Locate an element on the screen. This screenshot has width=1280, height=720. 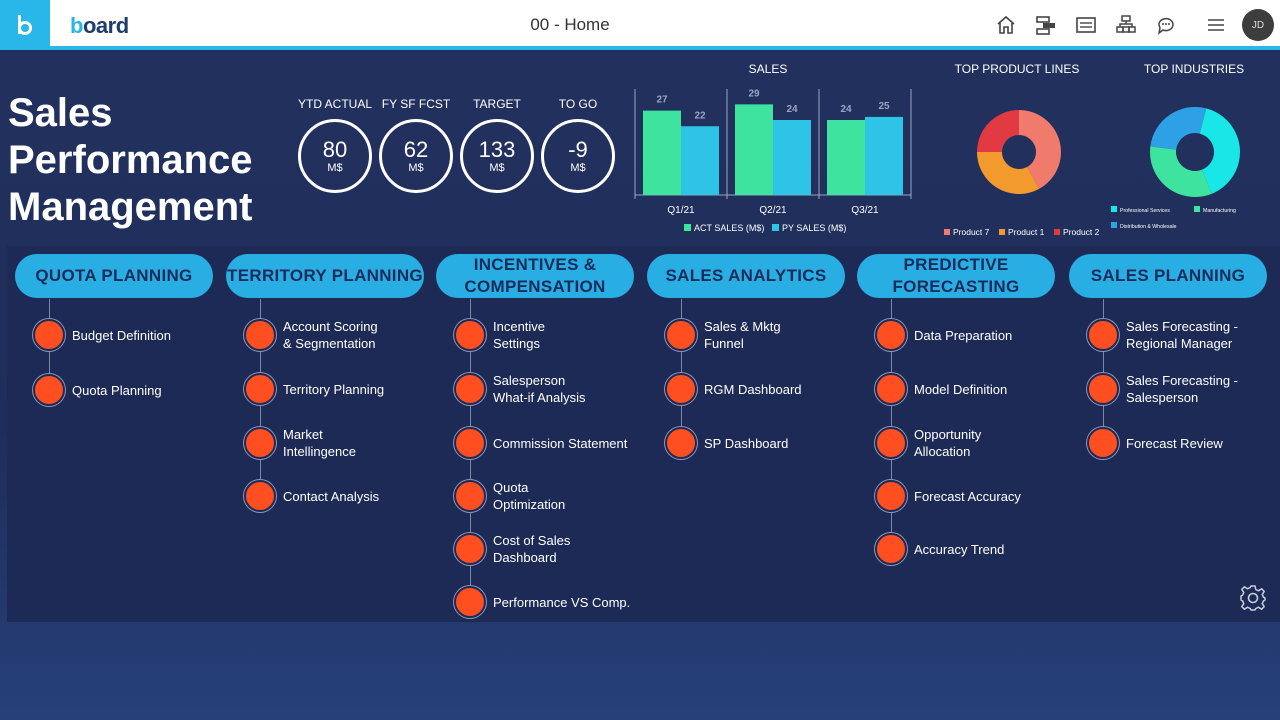
process-link-line: Forecast Accuracy is located at coordinates (967, 496).